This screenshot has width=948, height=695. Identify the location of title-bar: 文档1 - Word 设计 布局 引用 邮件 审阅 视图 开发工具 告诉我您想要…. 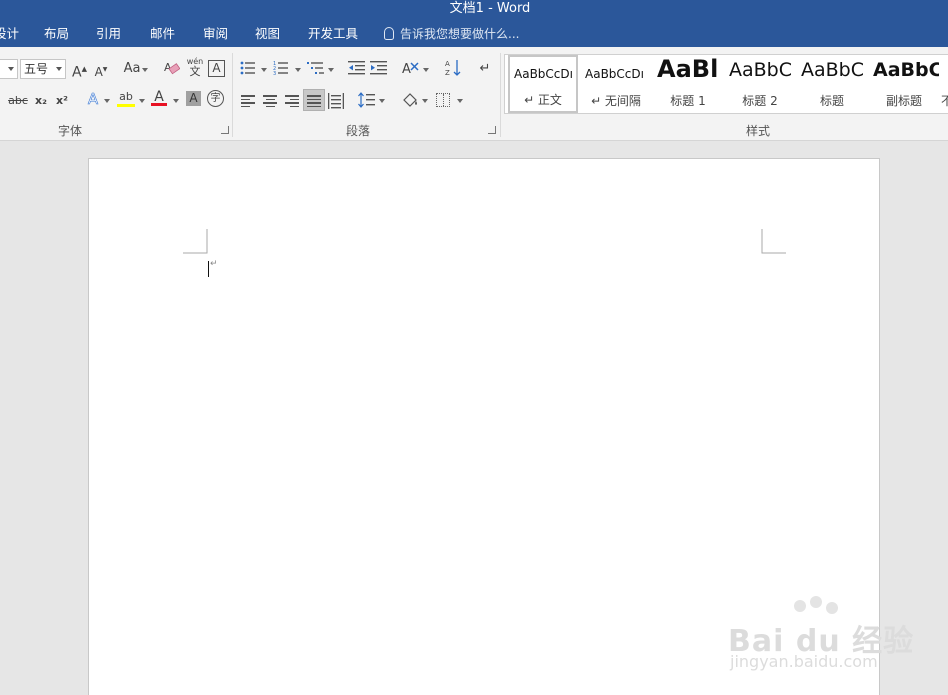
(474, 23).